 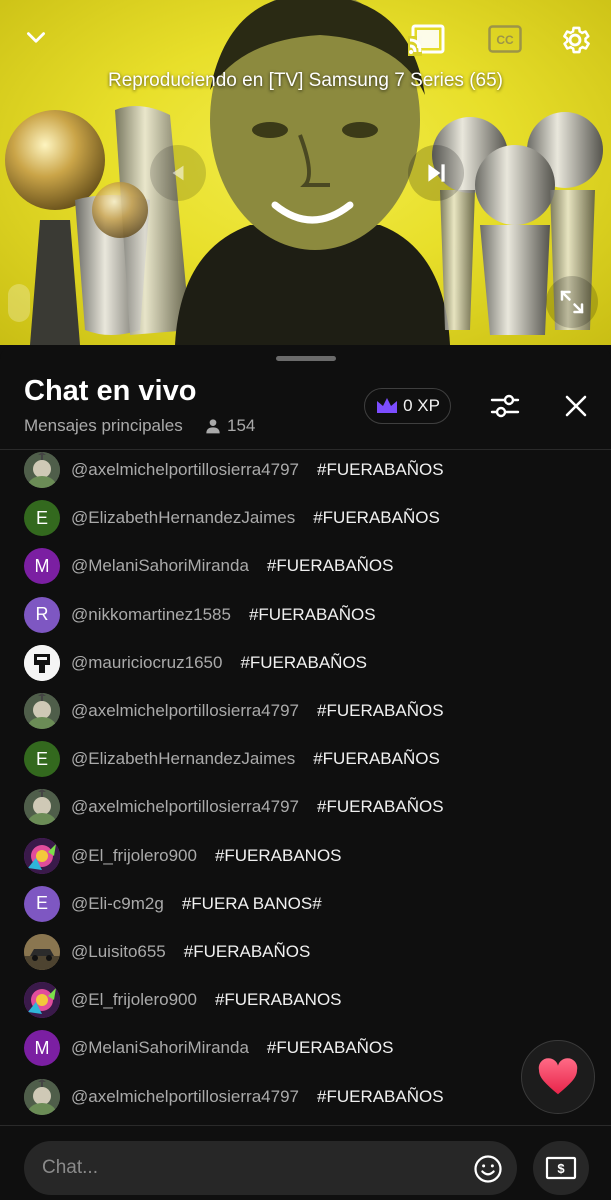 What do you see at coordinates (575, 40) in the screenshot?
I see `settings-gear-icon` at bounding box center [575, 40].